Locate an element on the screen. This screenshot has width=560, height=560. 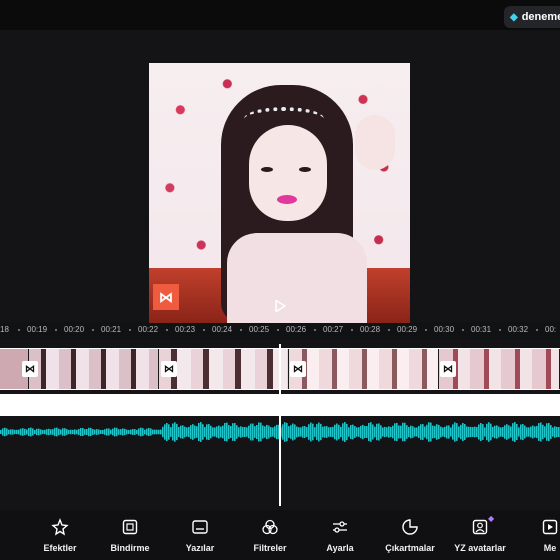
overlay-button: Bindirme is located at coordinates (130, 535).